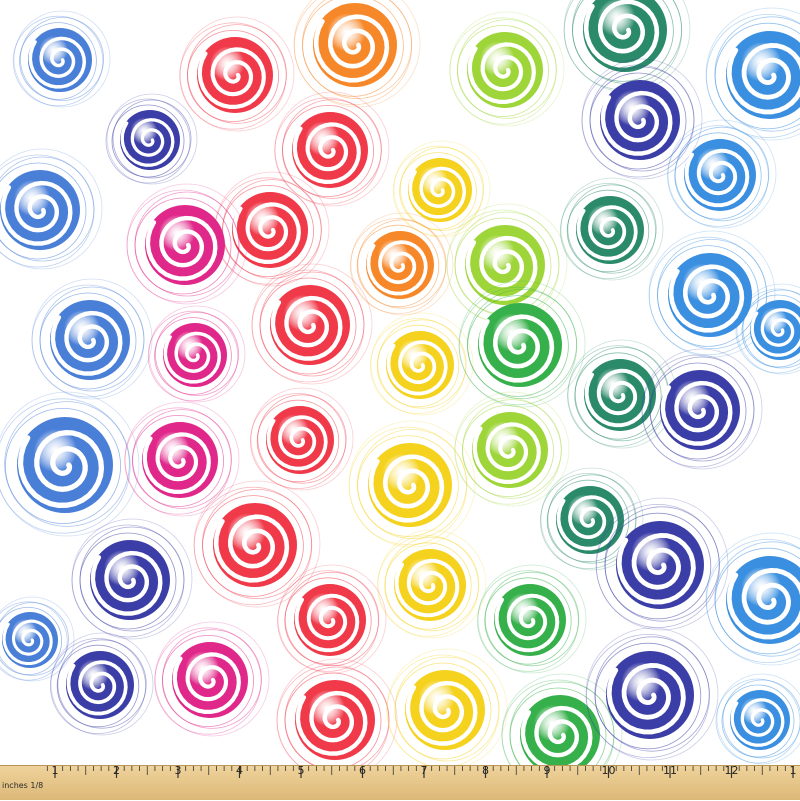  Describe the element at coordinates (547, 770) in the screenshot. I see `ruler-number: 9` at that location.